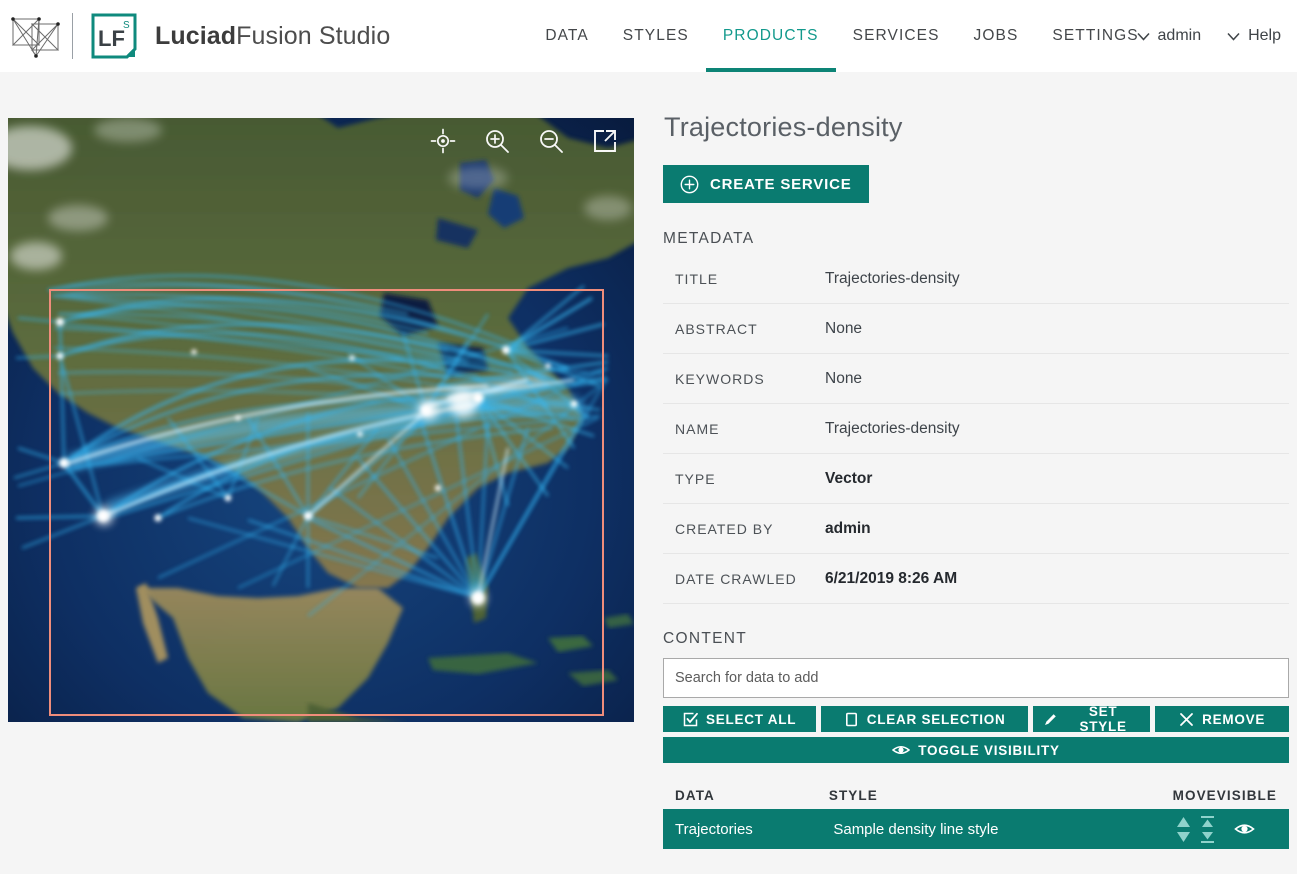 The width and height of the screenshot is (1297, 874). I want to click on help-menu-label: Help, so click(1264, 35).